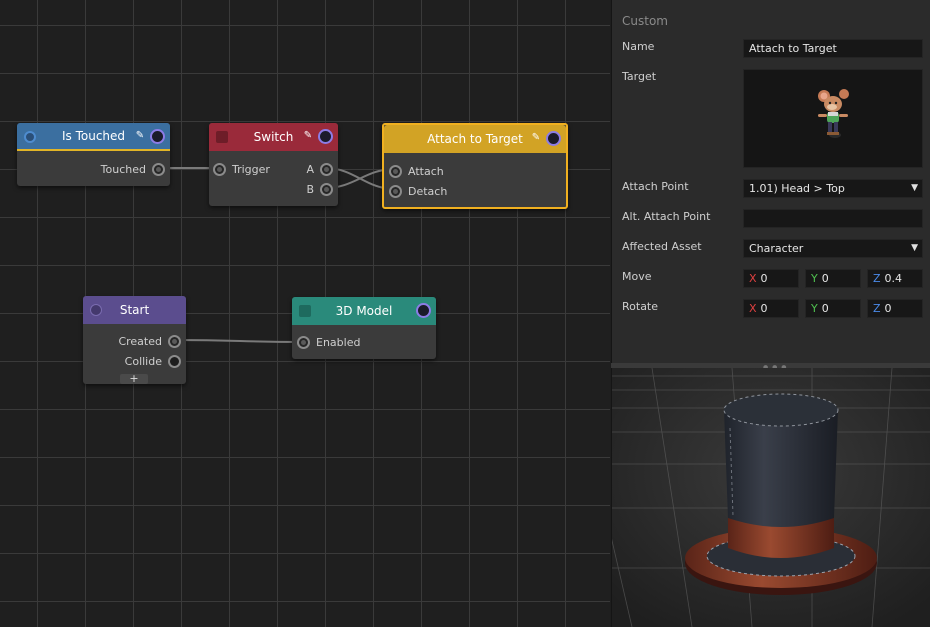  Describe the element at coordinates (895, 308) in the screenshot. I see `rotate-z-field: Z0` at that location.